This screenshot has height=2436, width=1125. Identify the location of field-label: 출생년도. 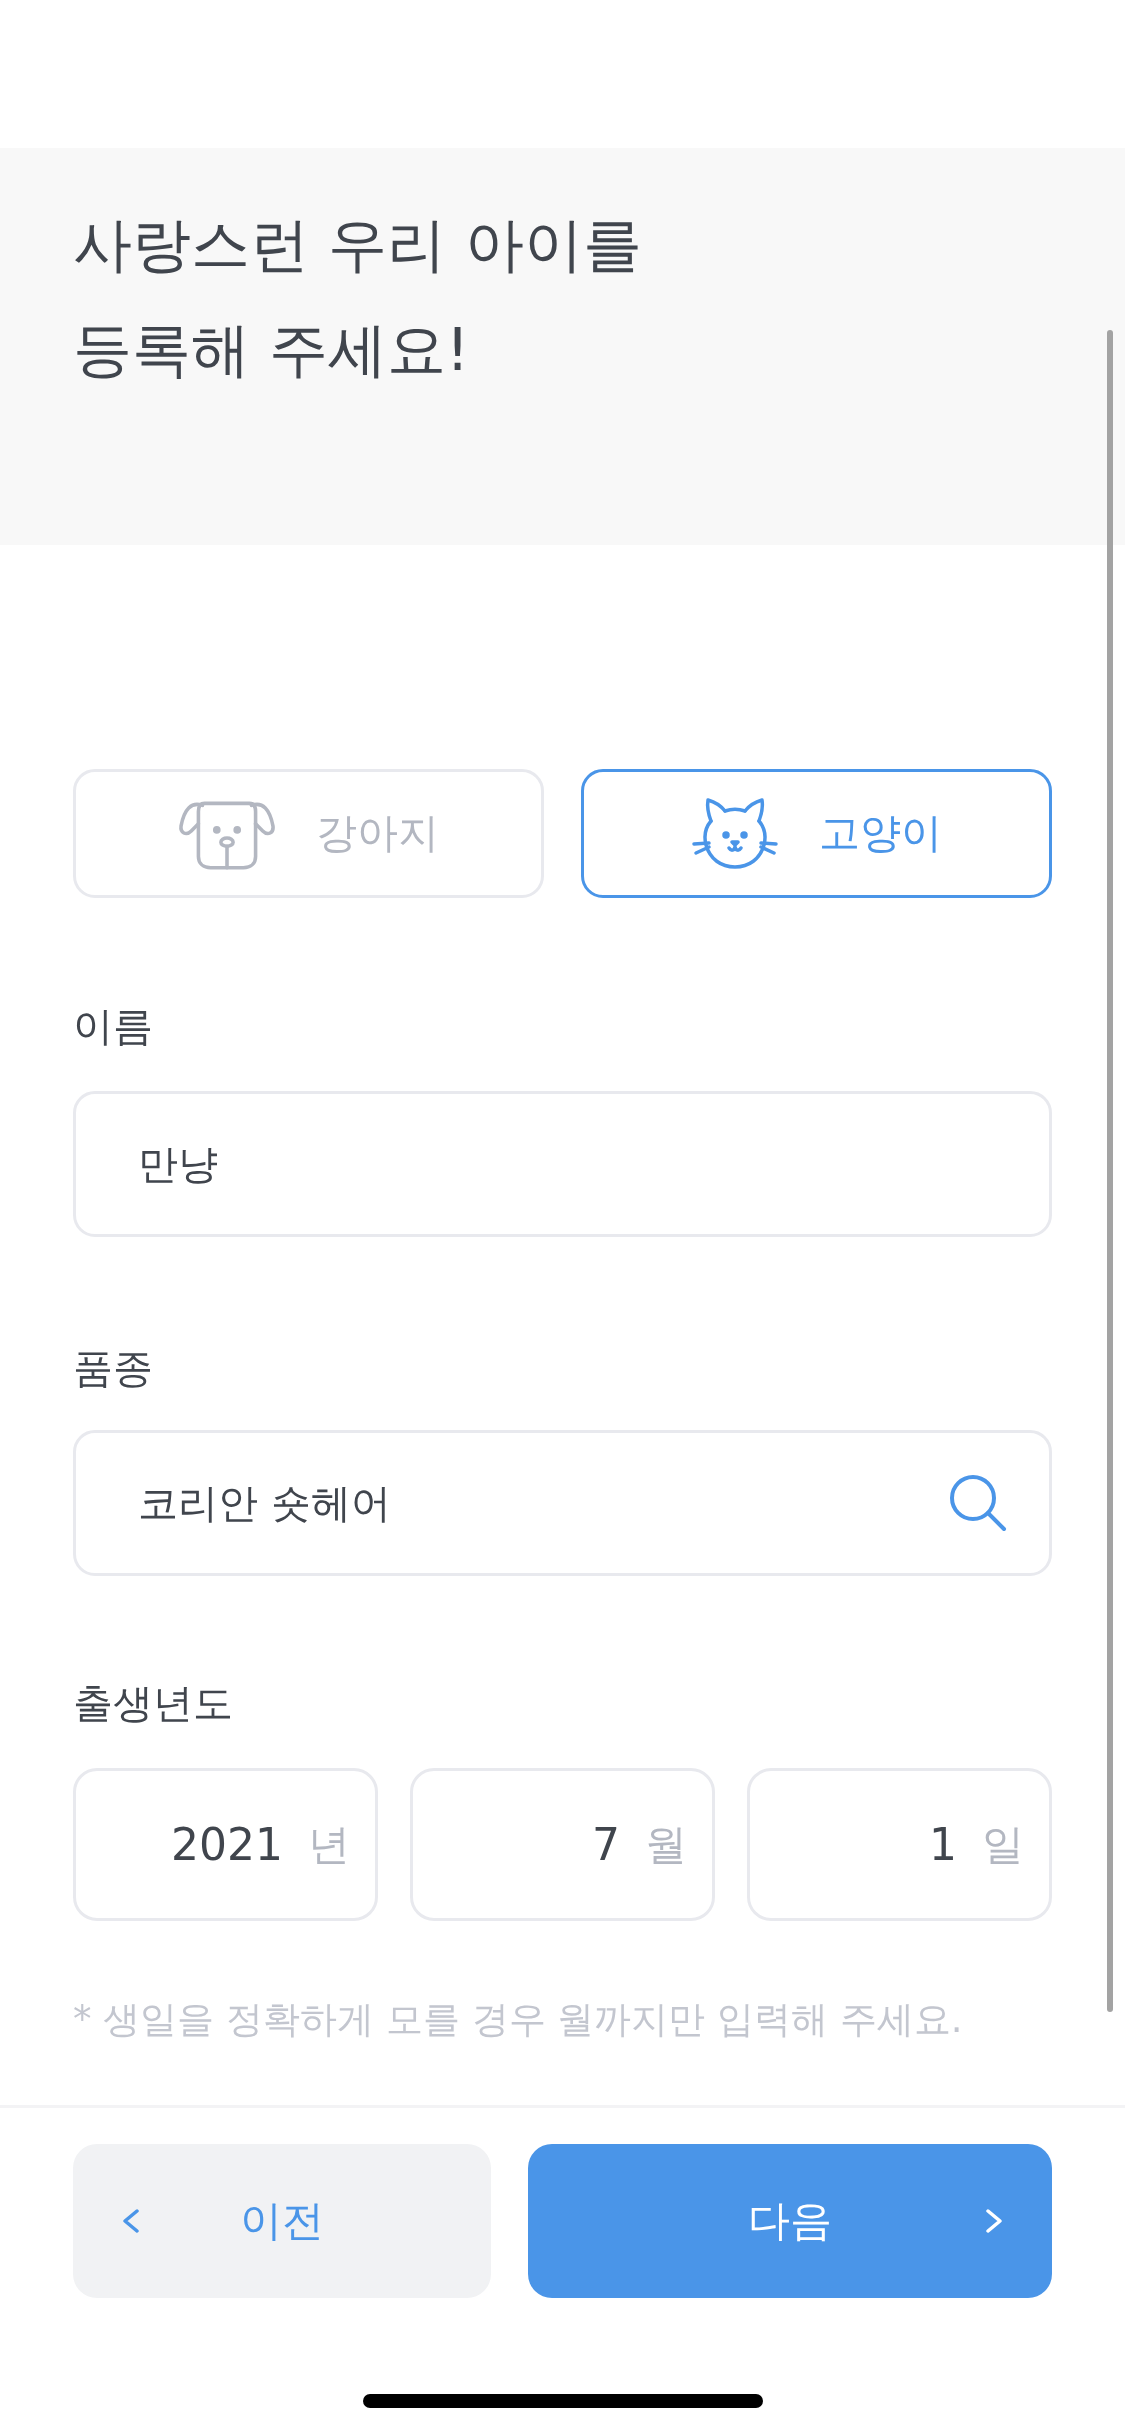
(153, 1703).